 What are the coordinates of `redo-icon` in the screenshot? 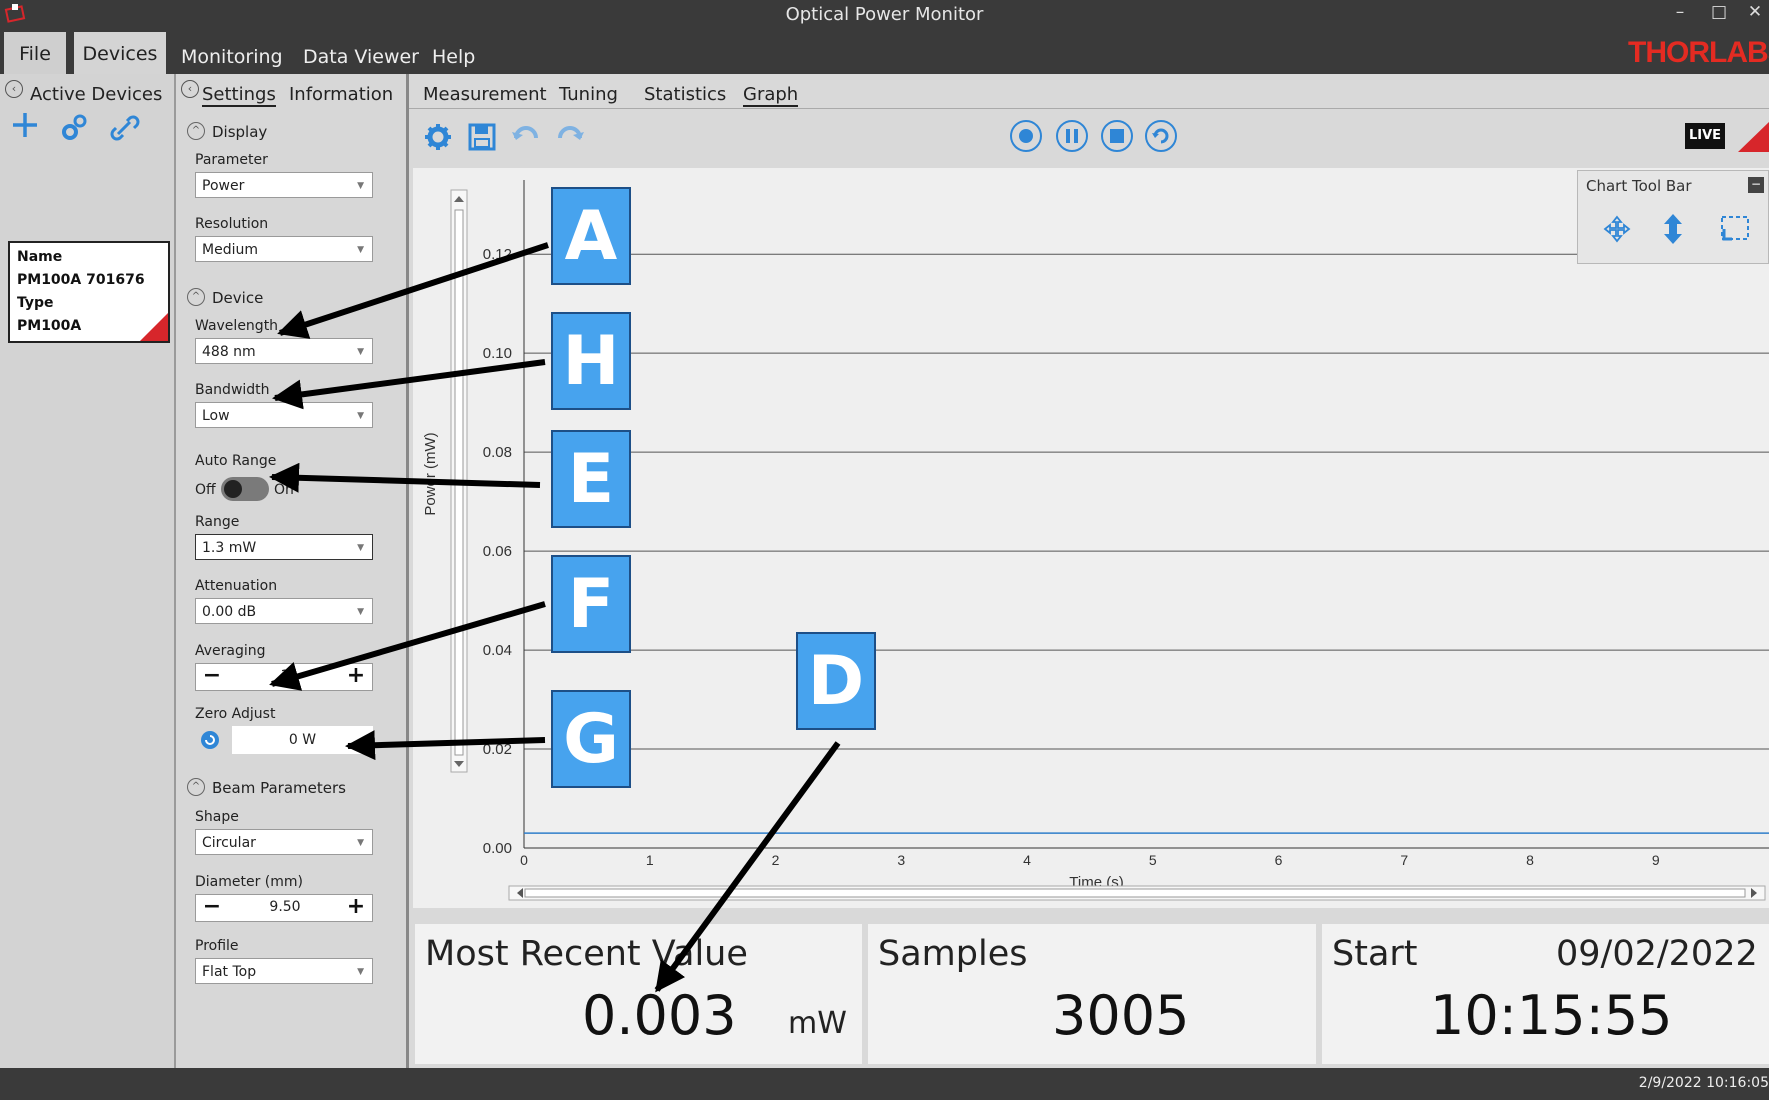 It's located at (570, 139).